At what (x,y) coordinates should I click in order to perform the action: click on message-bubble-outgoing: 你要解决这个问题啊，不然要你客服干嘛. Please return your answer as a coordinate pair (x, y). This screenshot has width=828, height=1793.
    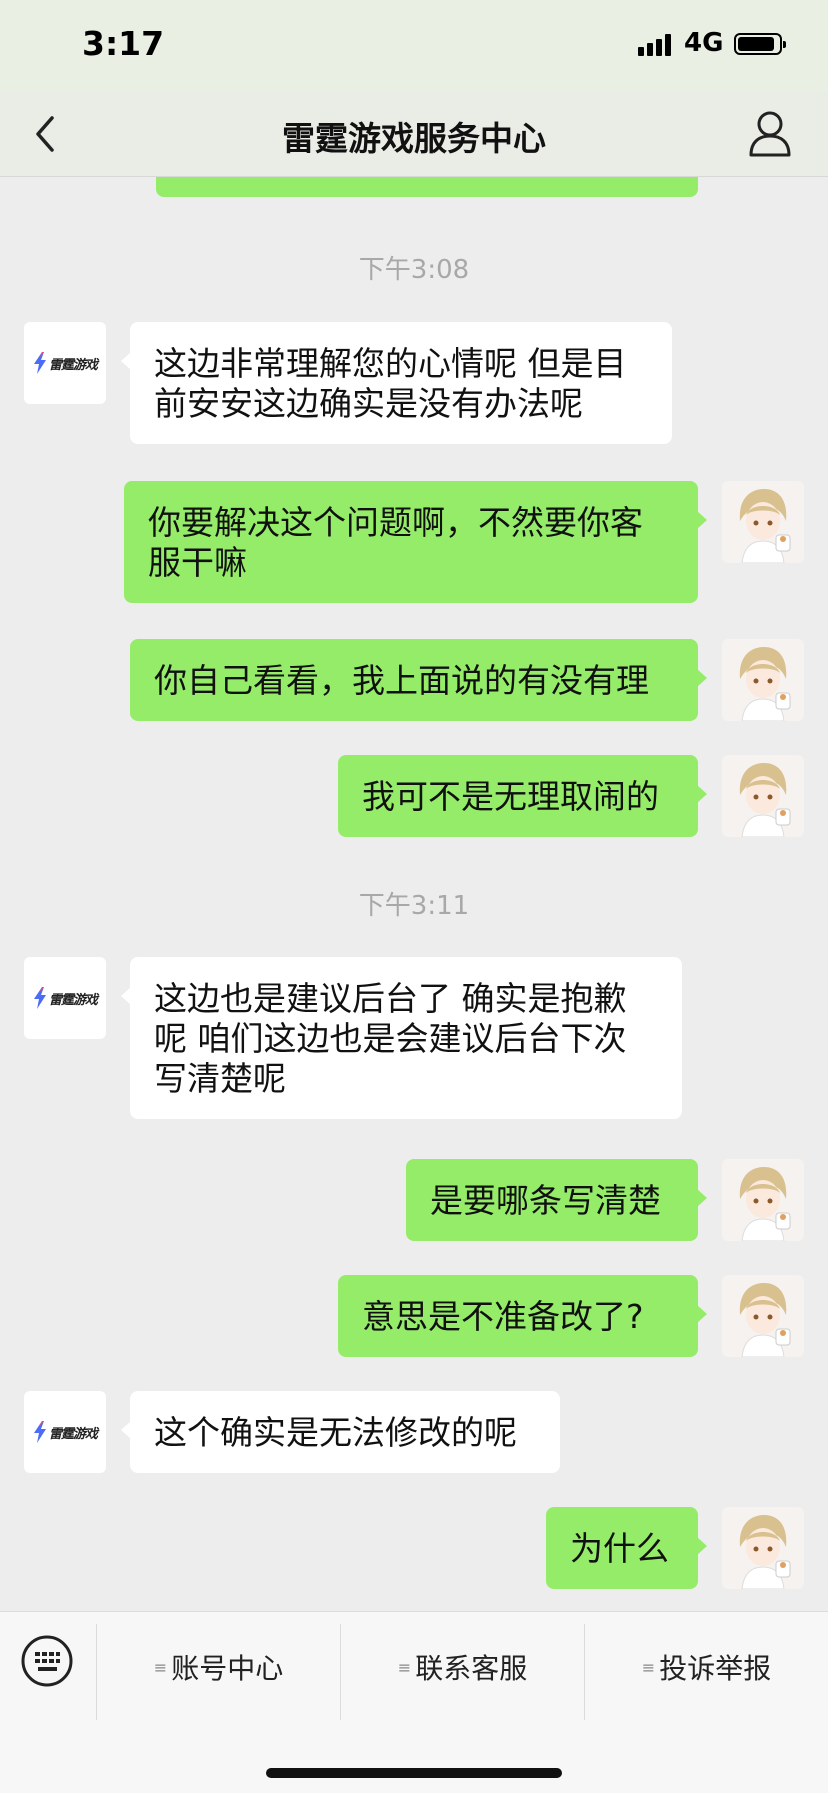
    Looking at the image, I should click on (415, 542).